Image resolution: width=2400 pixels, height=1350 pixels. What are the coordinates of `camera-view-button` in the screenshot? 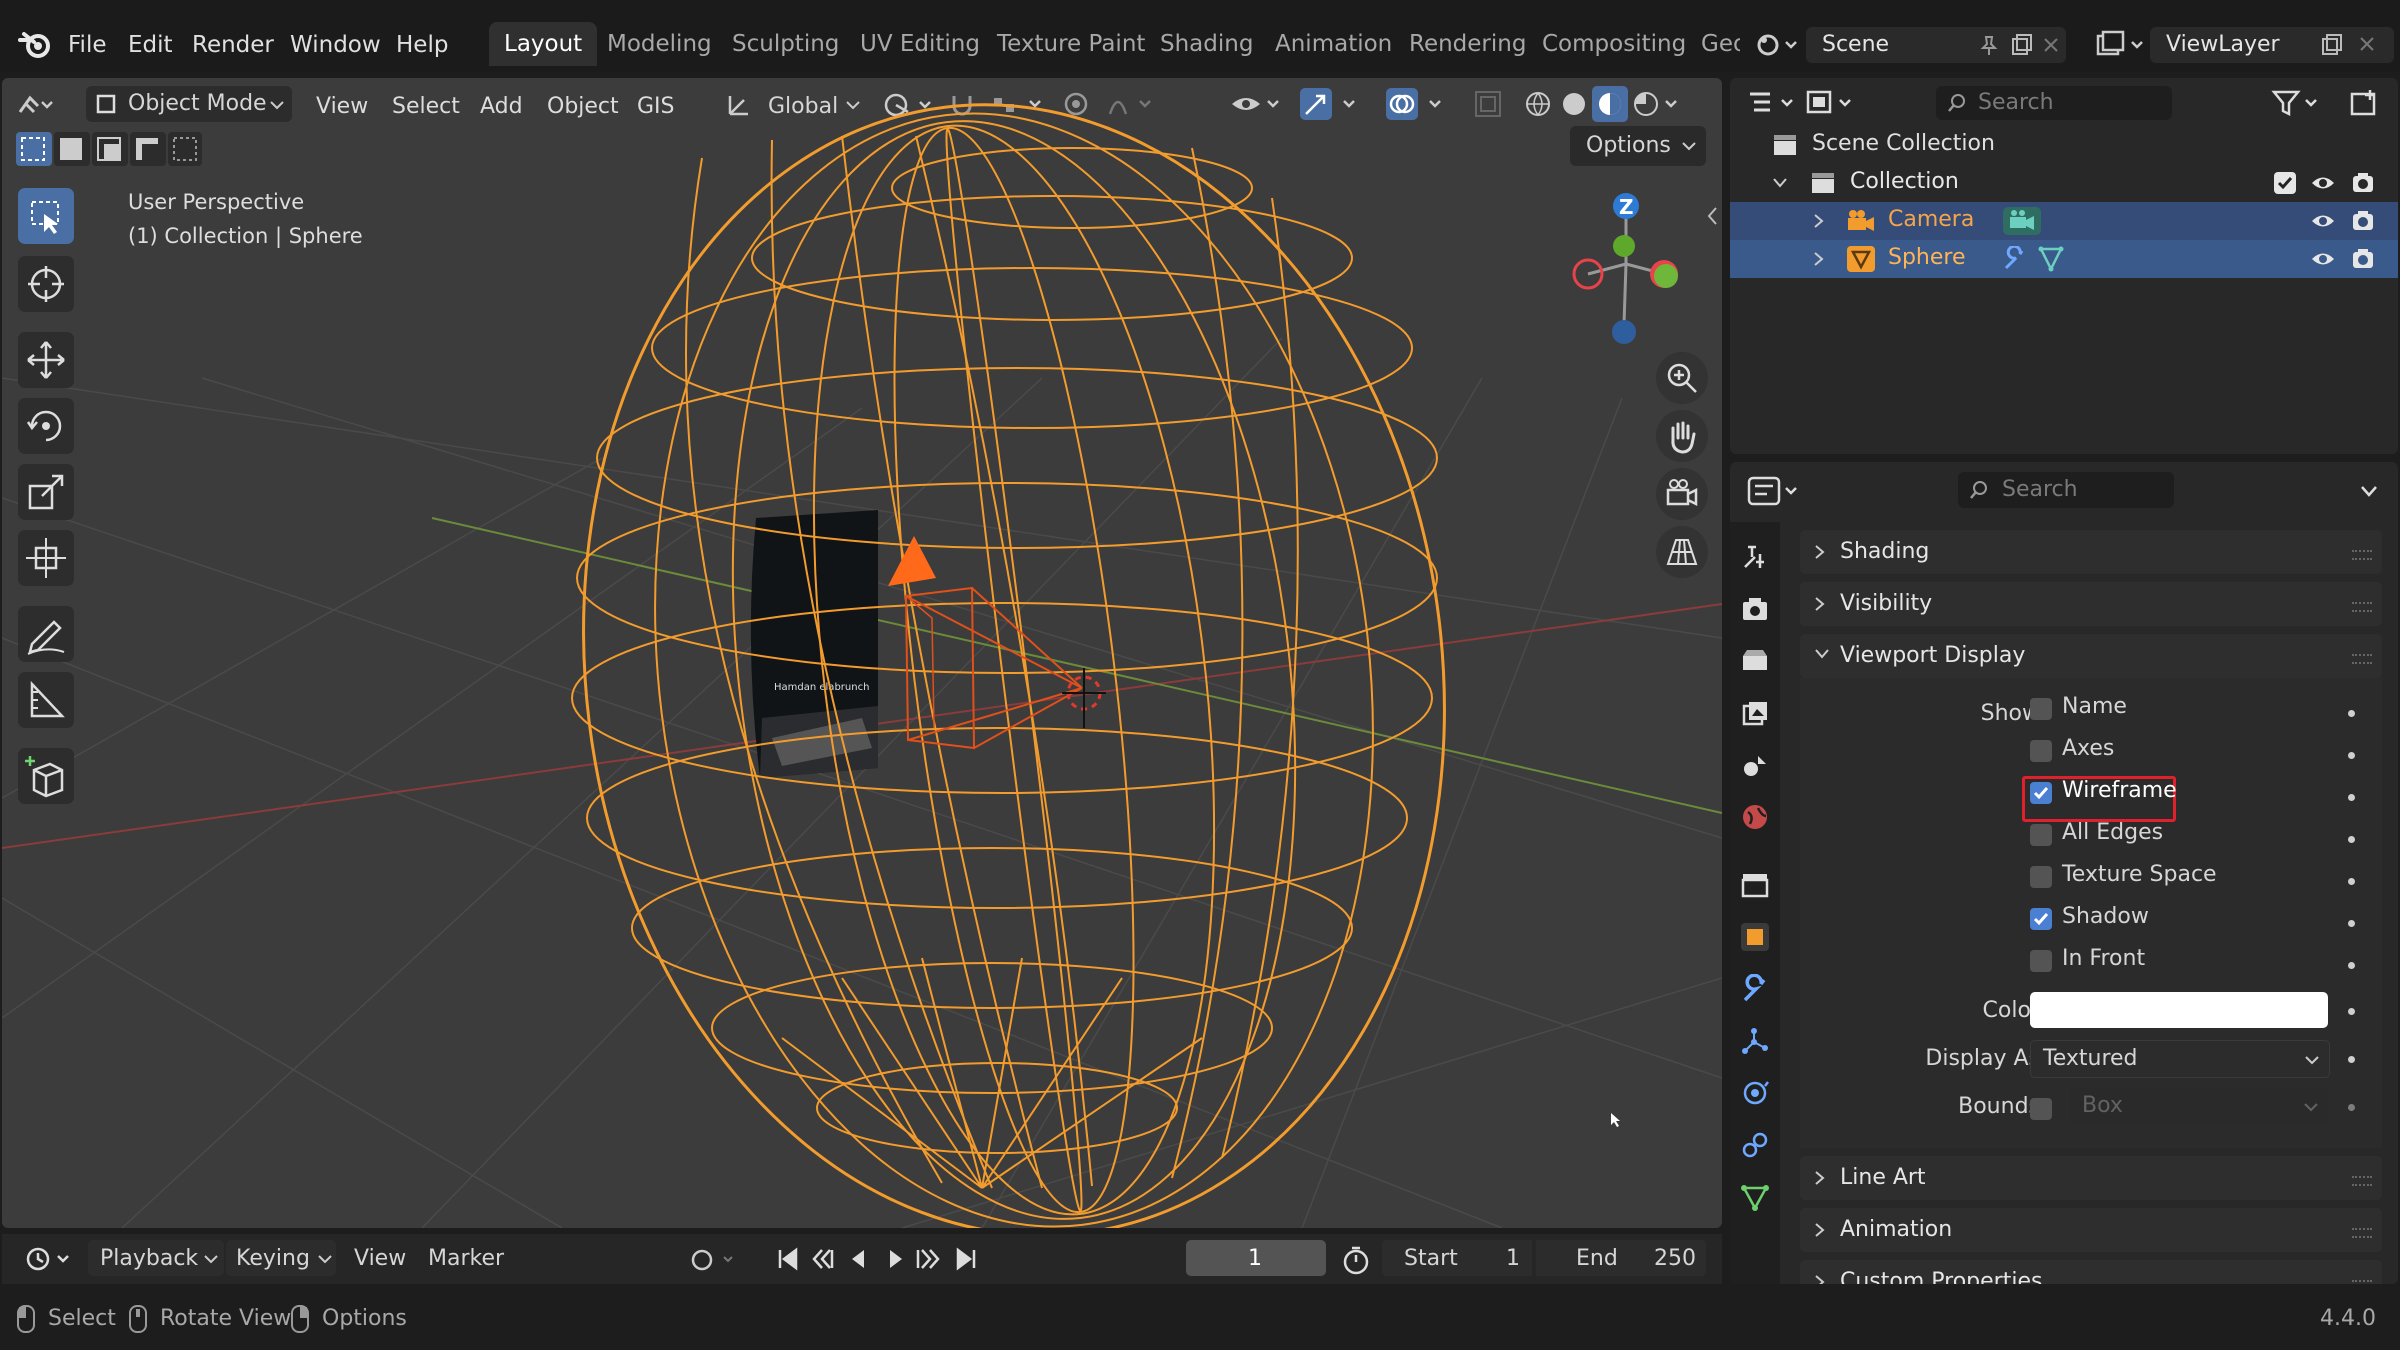 It's located at (1682, 494).